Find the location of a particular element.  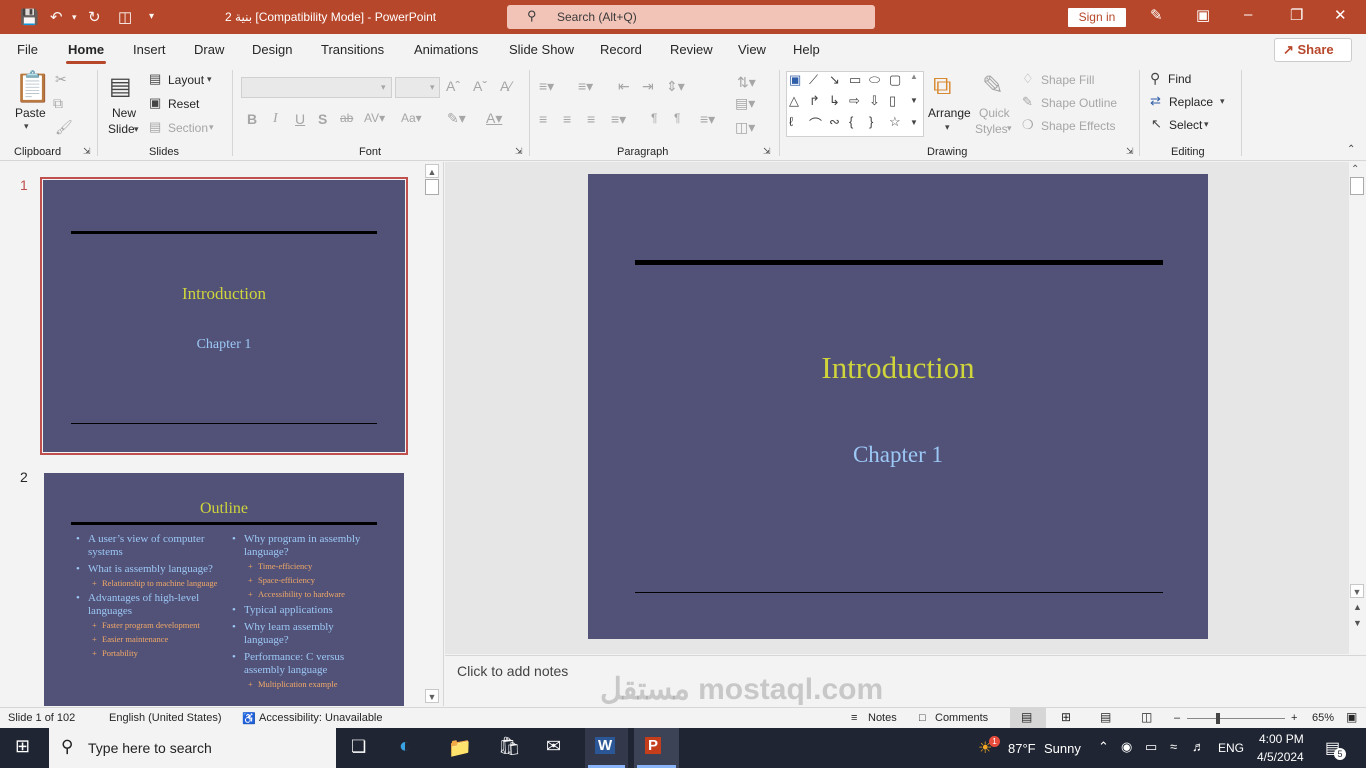

zoom-slider is located at coordinates (1236, 718).